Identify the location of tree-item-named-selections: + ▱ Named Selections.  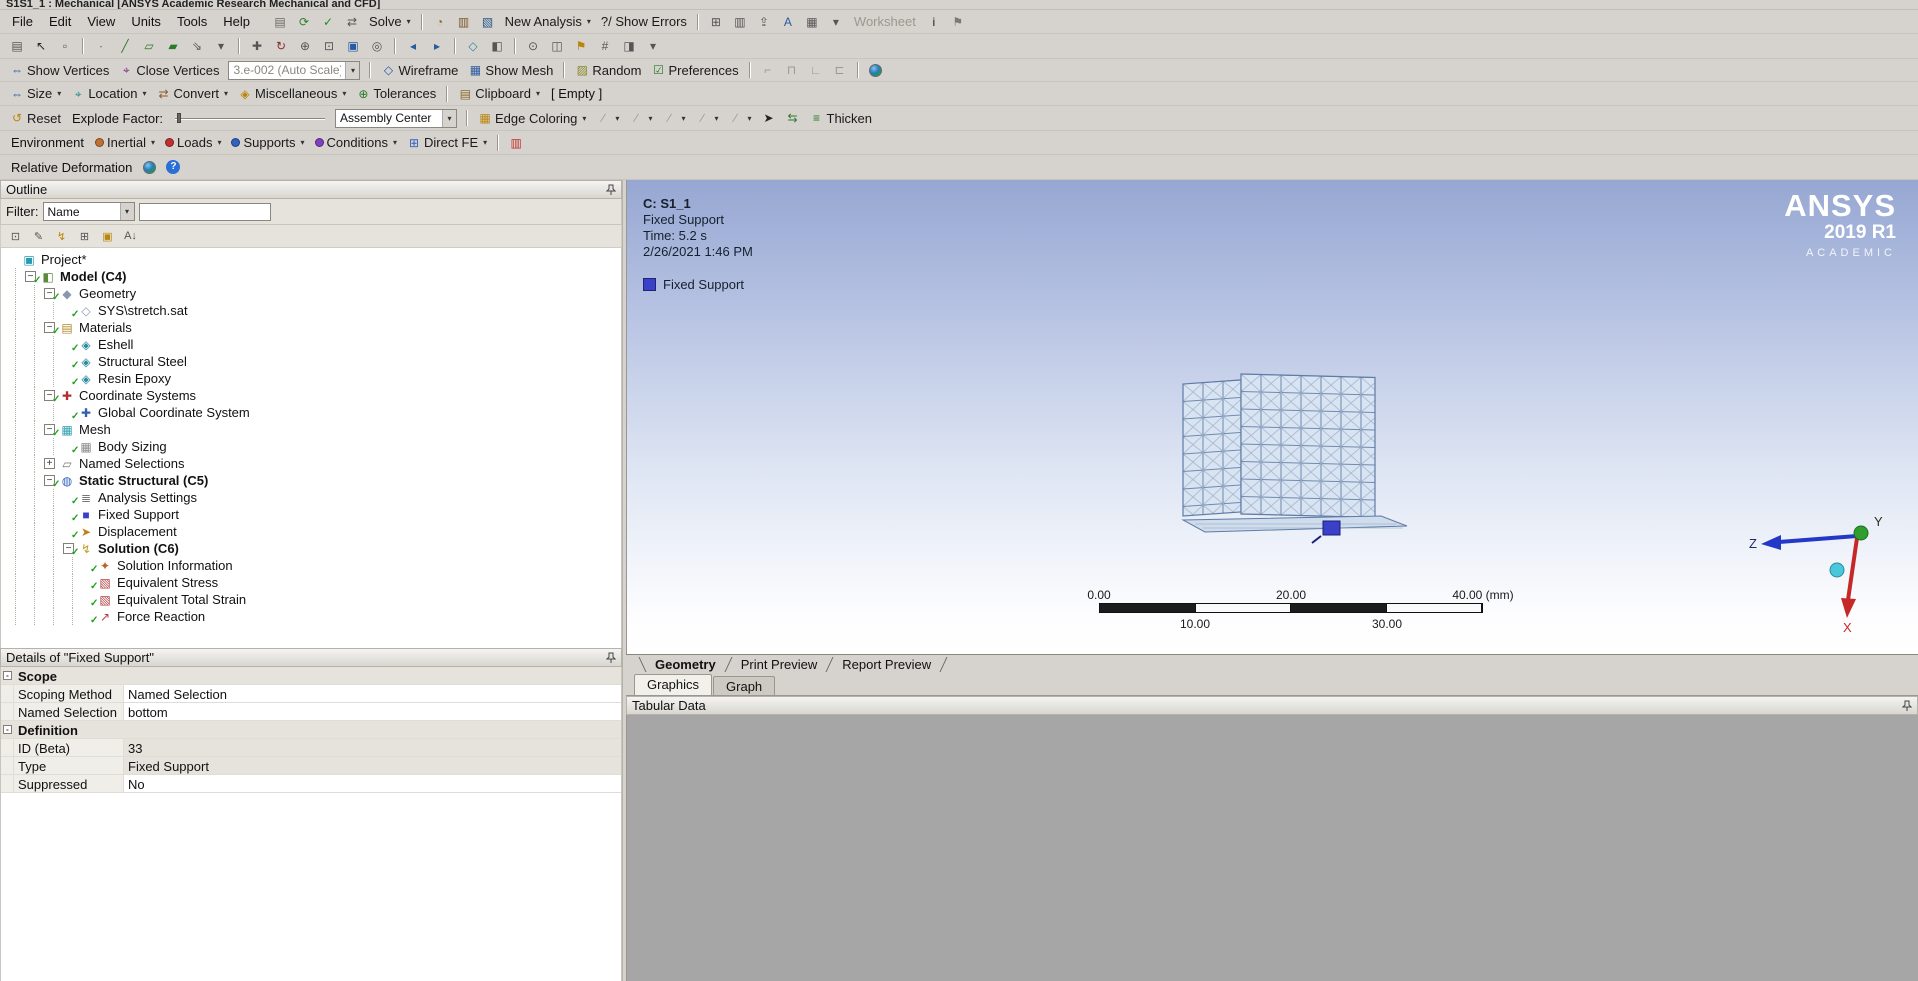
(313, 463).